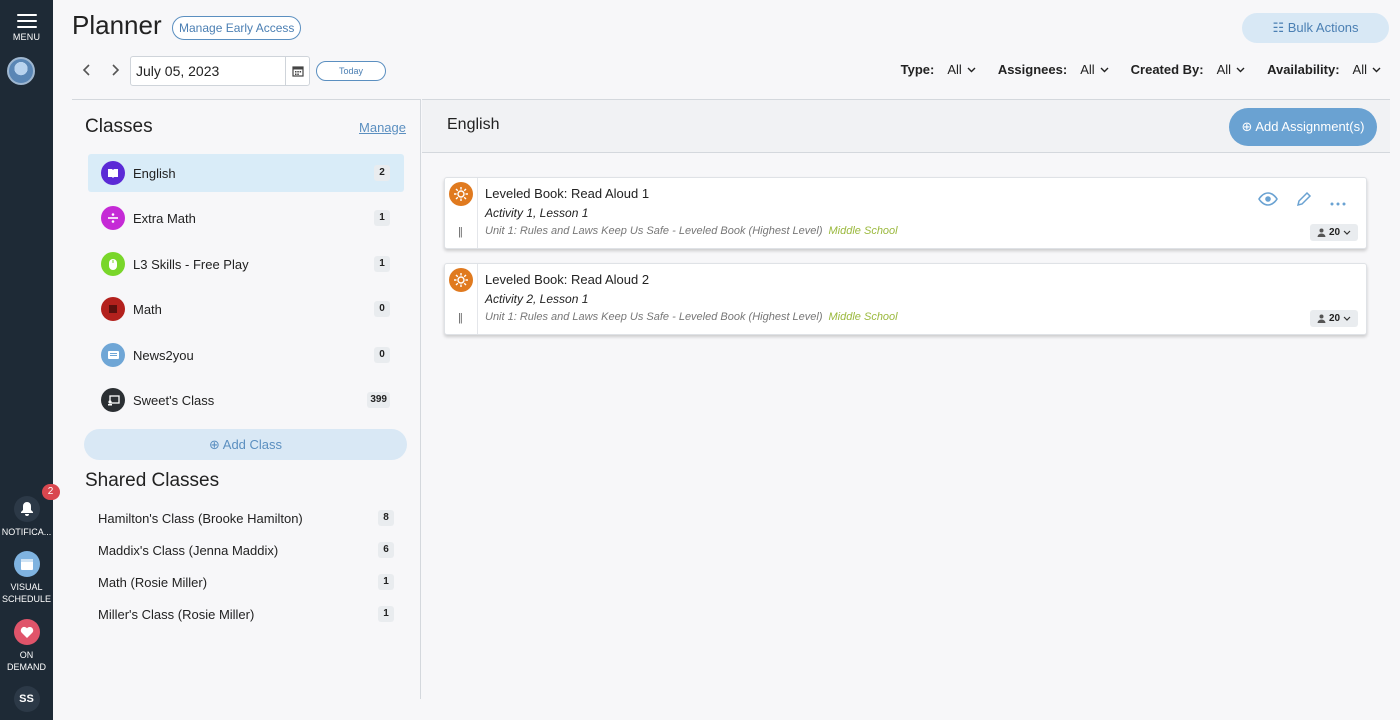 This screenshot has height=720, width=1400. What do you see at coordinates (537, 299) in the screenshot?
I see `assignment-subtitle: Activity 2, Lesson 1` at bounding box center [537, 299].